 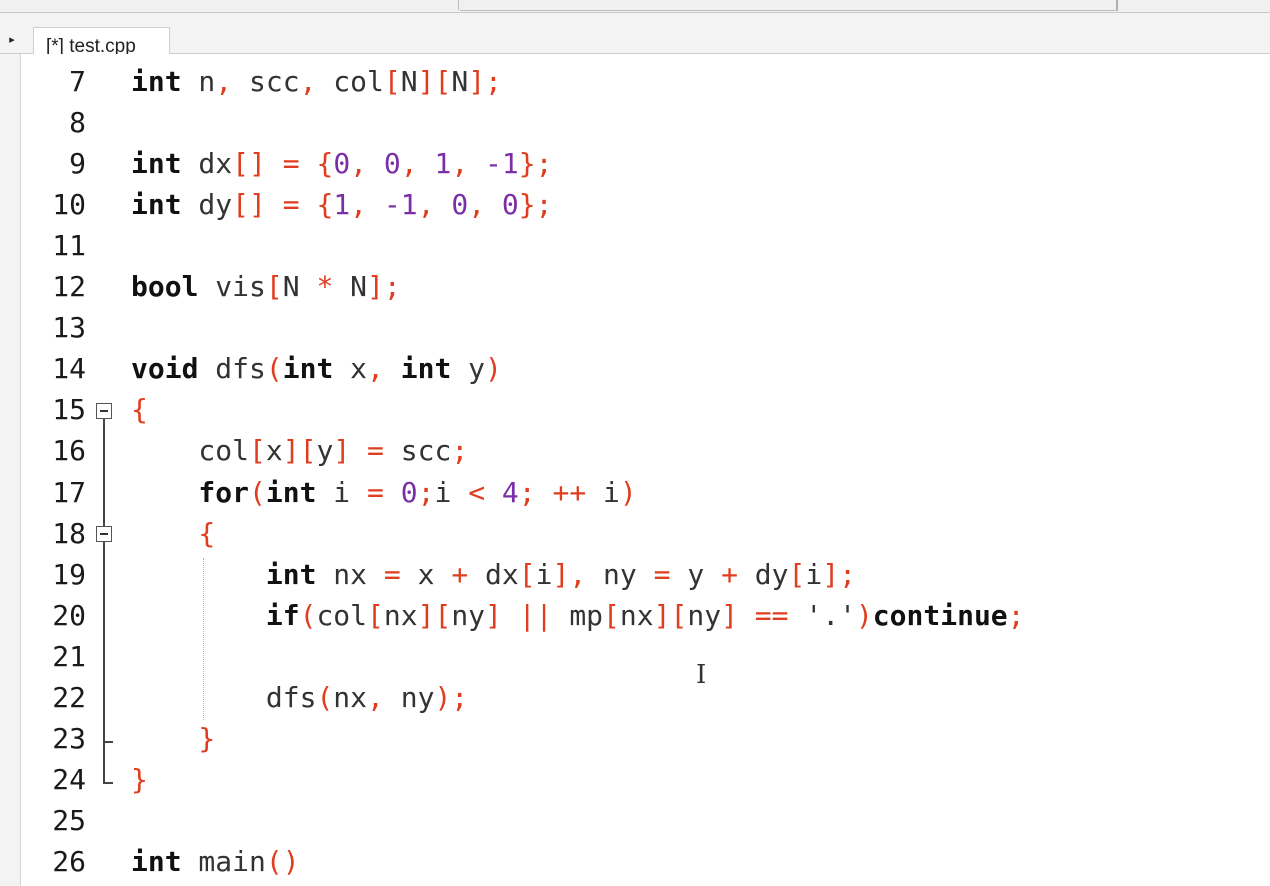 I want to click on code-text: int n, scc, col[N][N];, so click(x=316, y=81).